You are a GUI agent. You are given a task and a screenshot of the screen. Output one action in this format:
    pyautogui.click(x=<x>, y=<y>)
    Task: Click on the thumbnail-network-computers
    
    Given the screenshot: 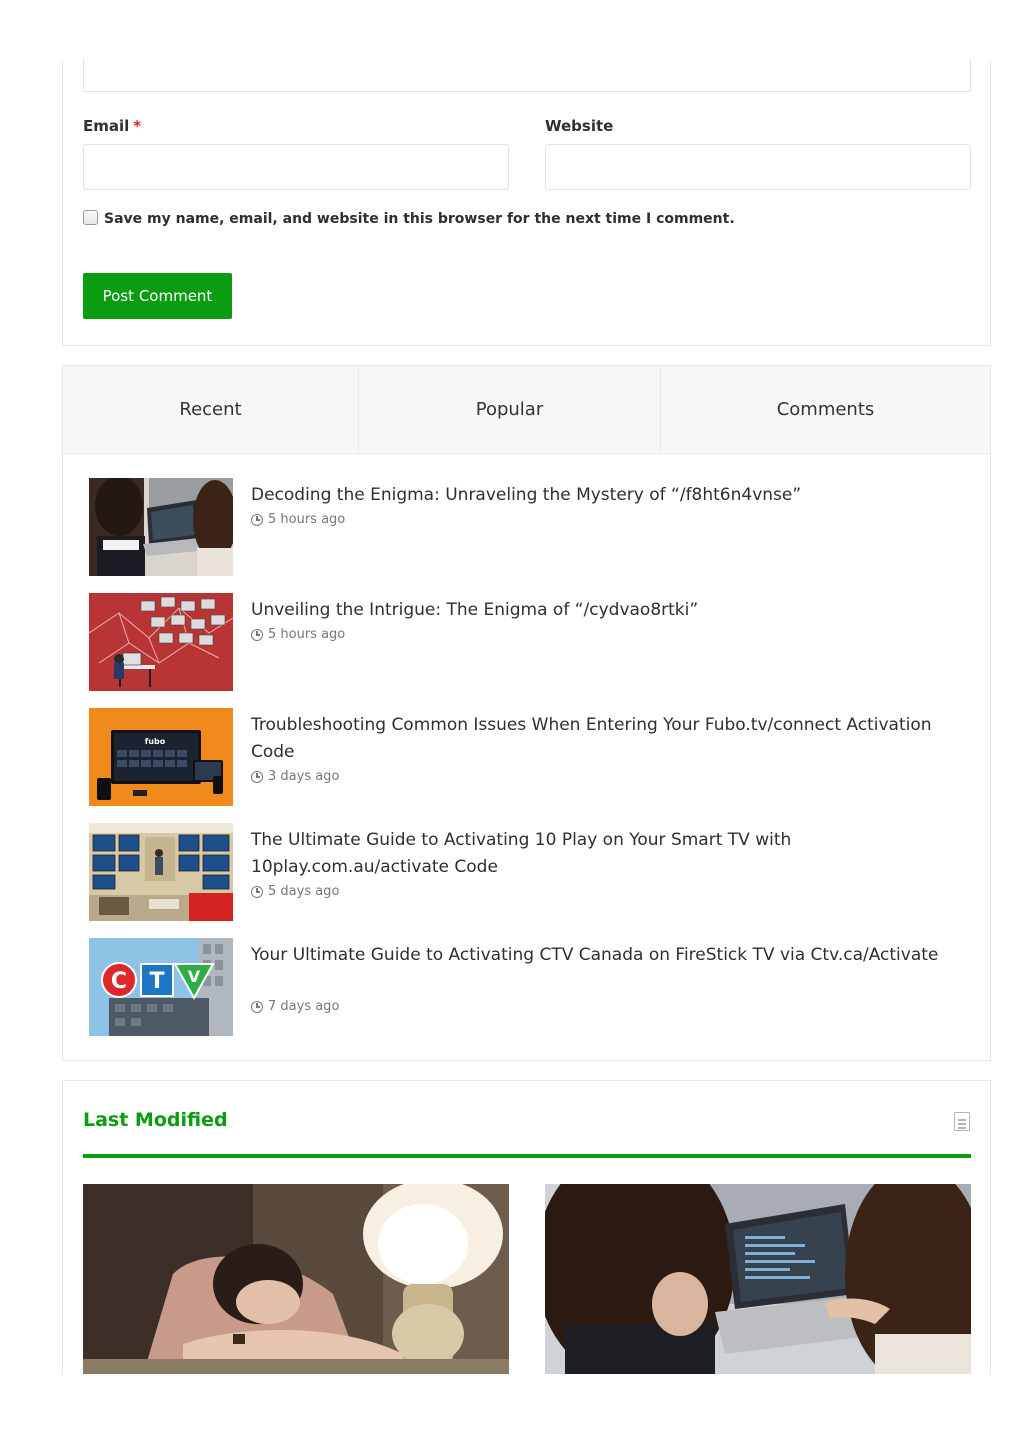 What is the action you would take?
    pyautogui.click(x=161, y=642)
    